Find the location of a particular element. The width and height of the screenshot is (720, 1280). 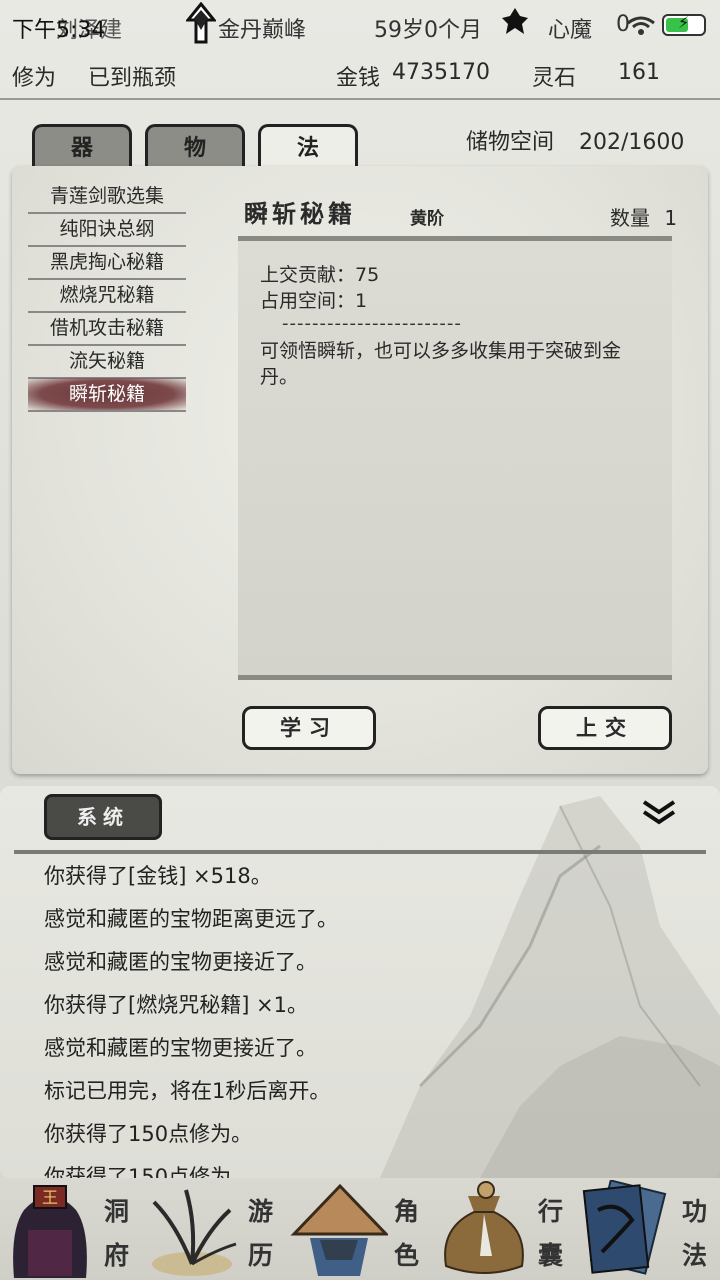

svg-text: 王 is located at coordinates (50, 1197).